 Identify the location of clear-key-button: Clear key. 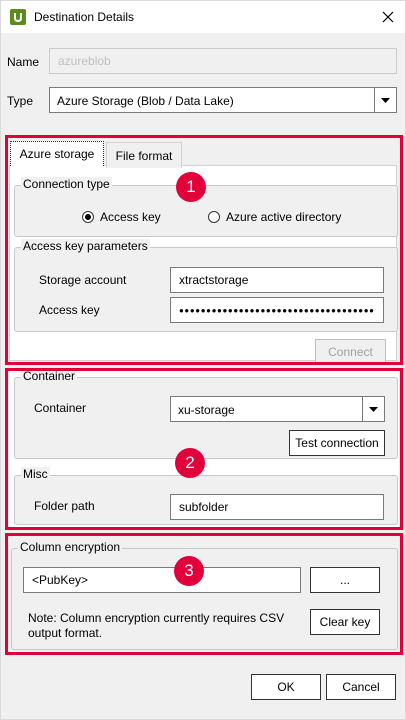
(345, 622).